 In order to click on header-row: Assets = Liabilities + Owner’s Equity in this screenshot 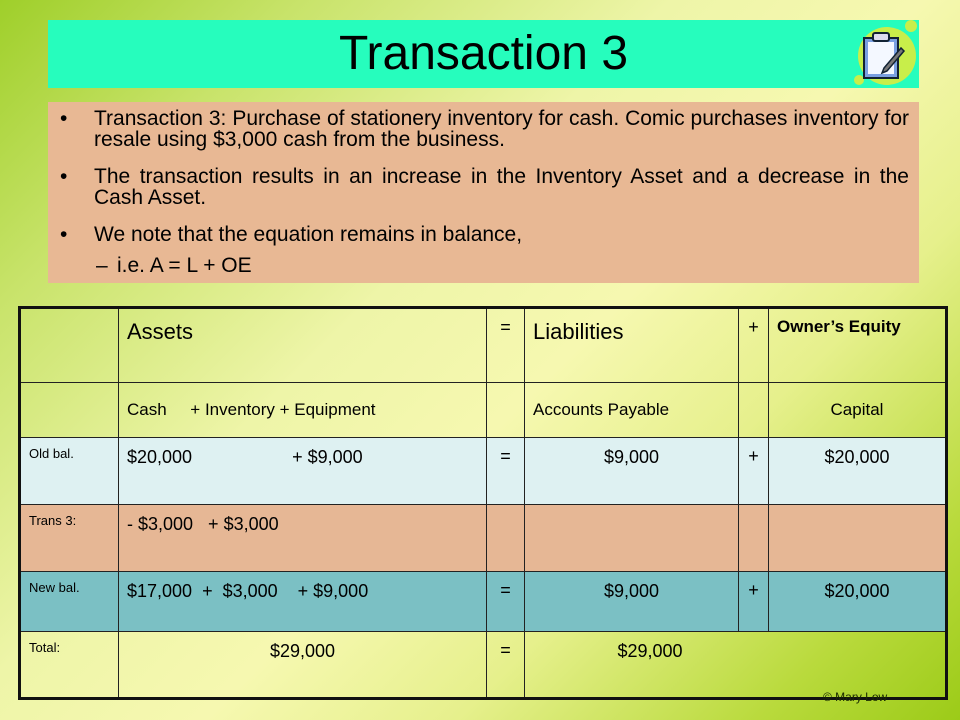, I will do `click(483, 345)`.